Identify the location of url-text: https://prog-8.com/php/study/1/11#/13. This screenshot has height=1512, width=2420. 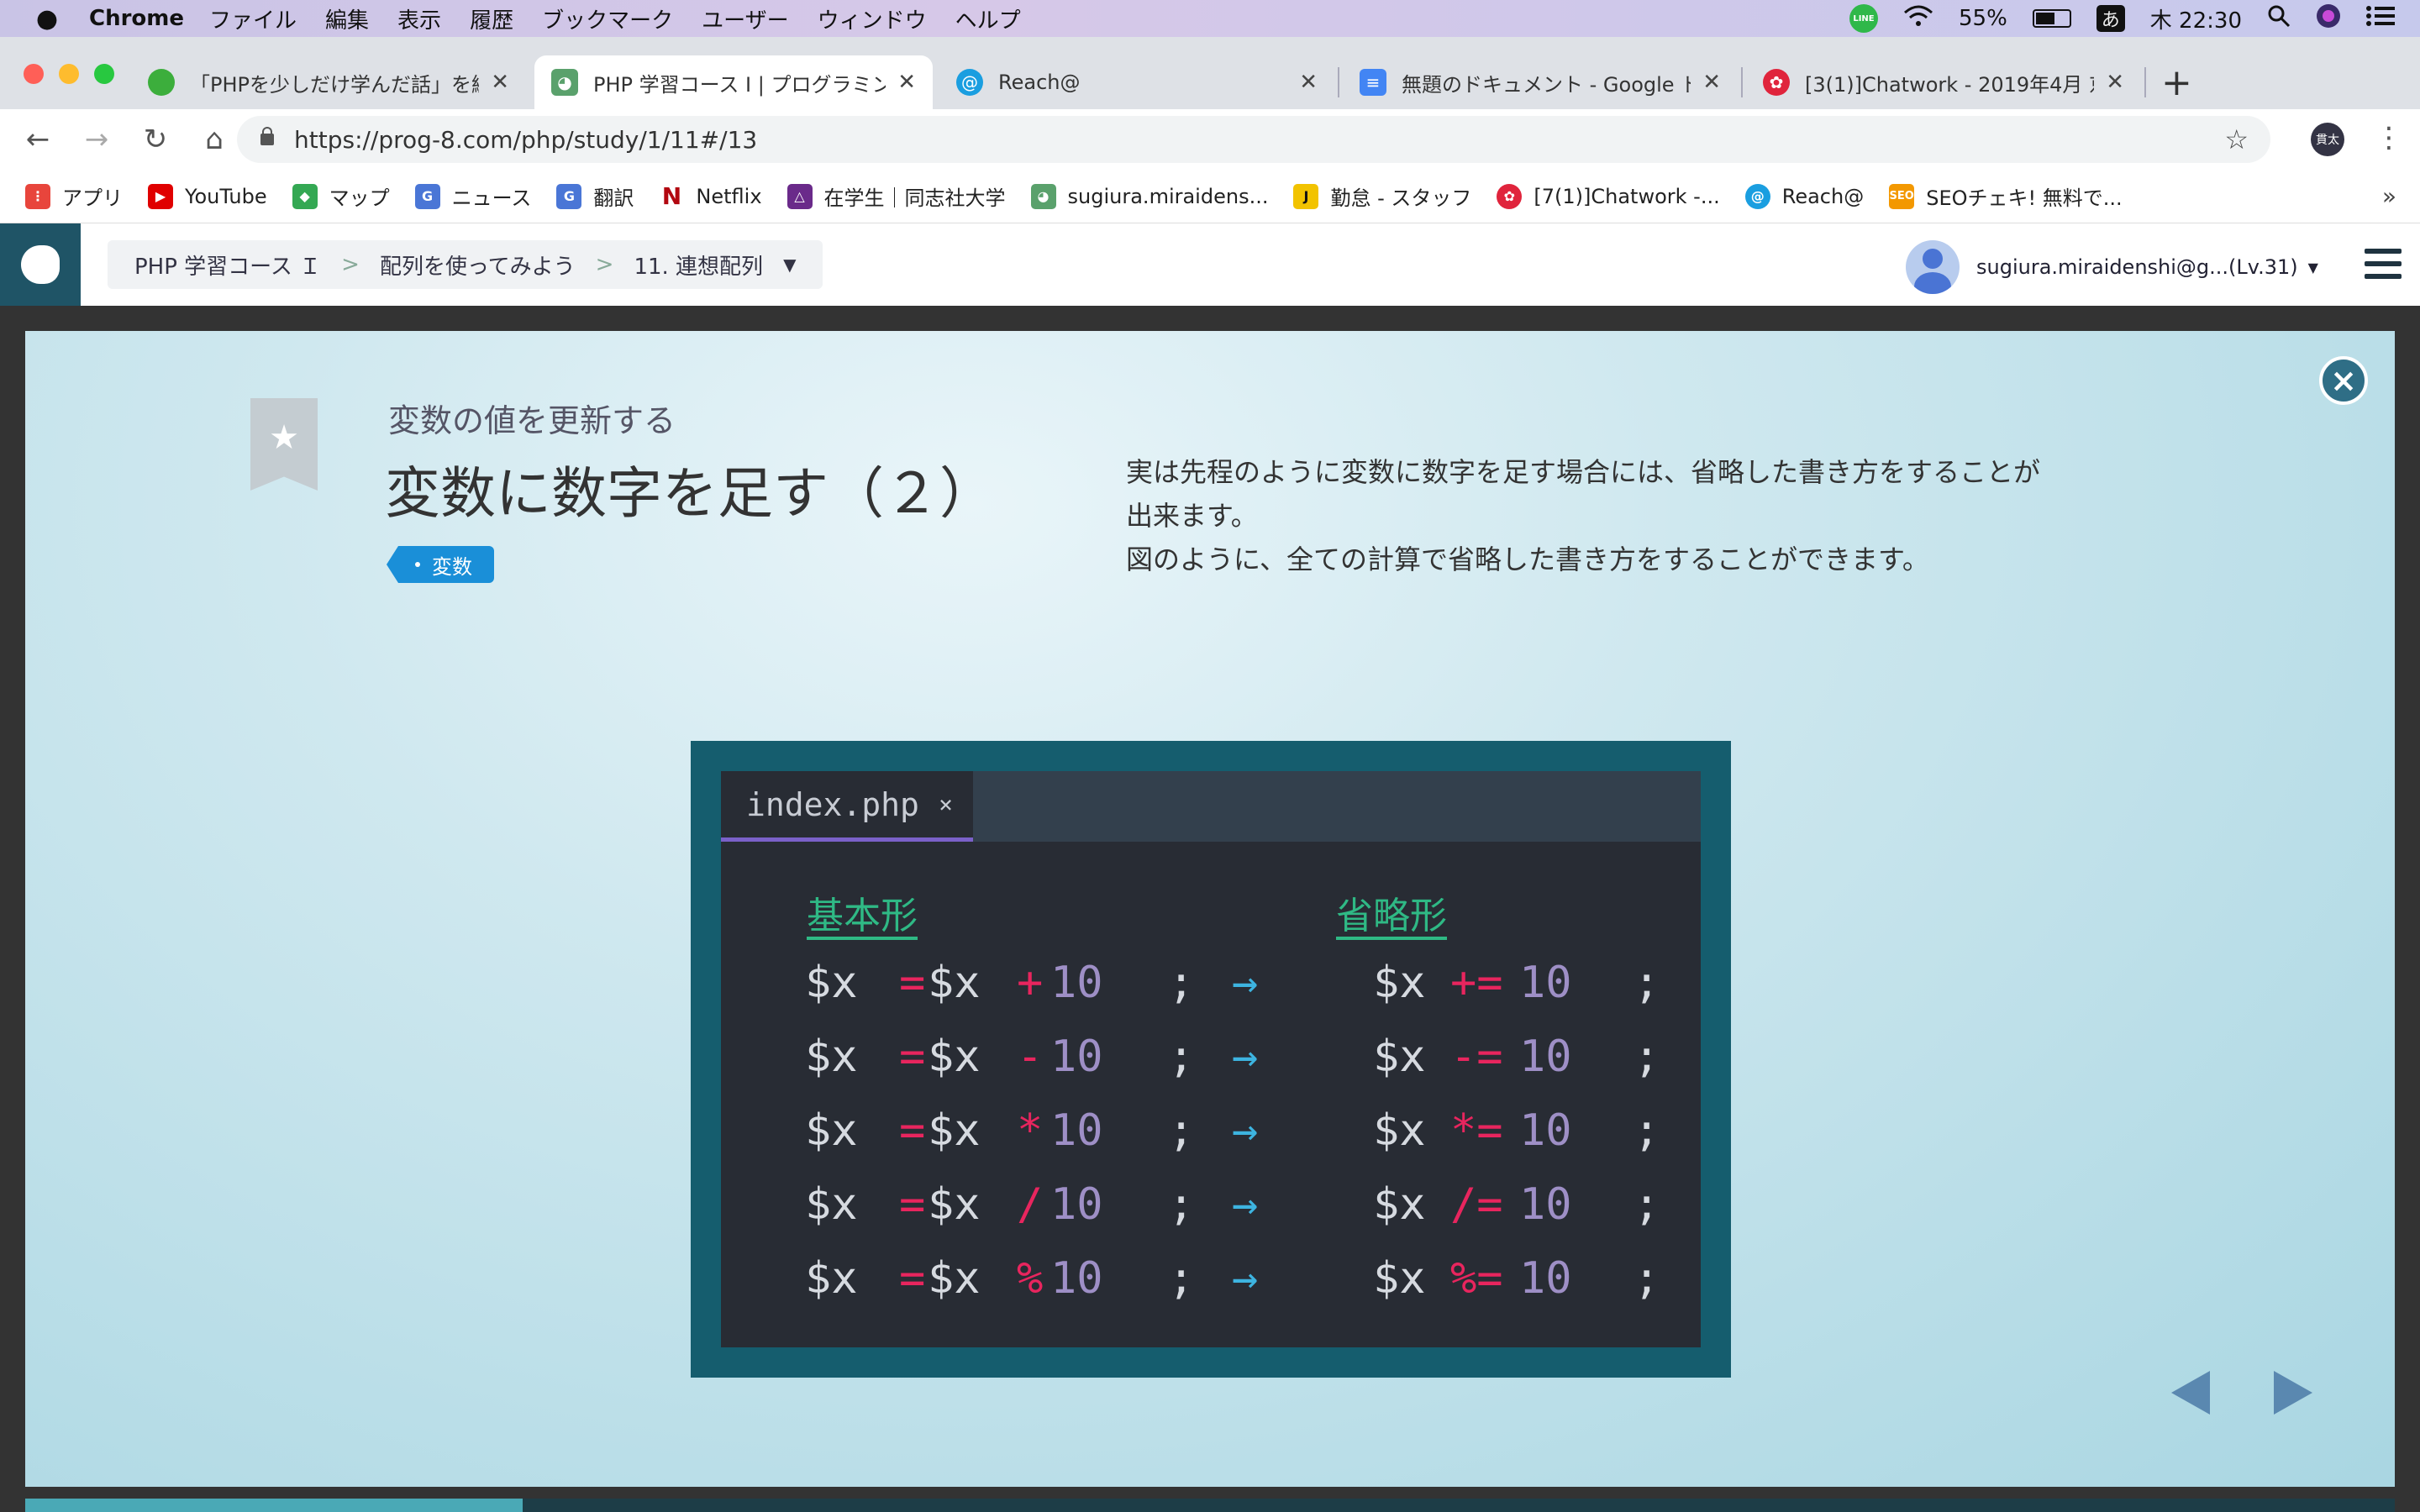
(525, 140).